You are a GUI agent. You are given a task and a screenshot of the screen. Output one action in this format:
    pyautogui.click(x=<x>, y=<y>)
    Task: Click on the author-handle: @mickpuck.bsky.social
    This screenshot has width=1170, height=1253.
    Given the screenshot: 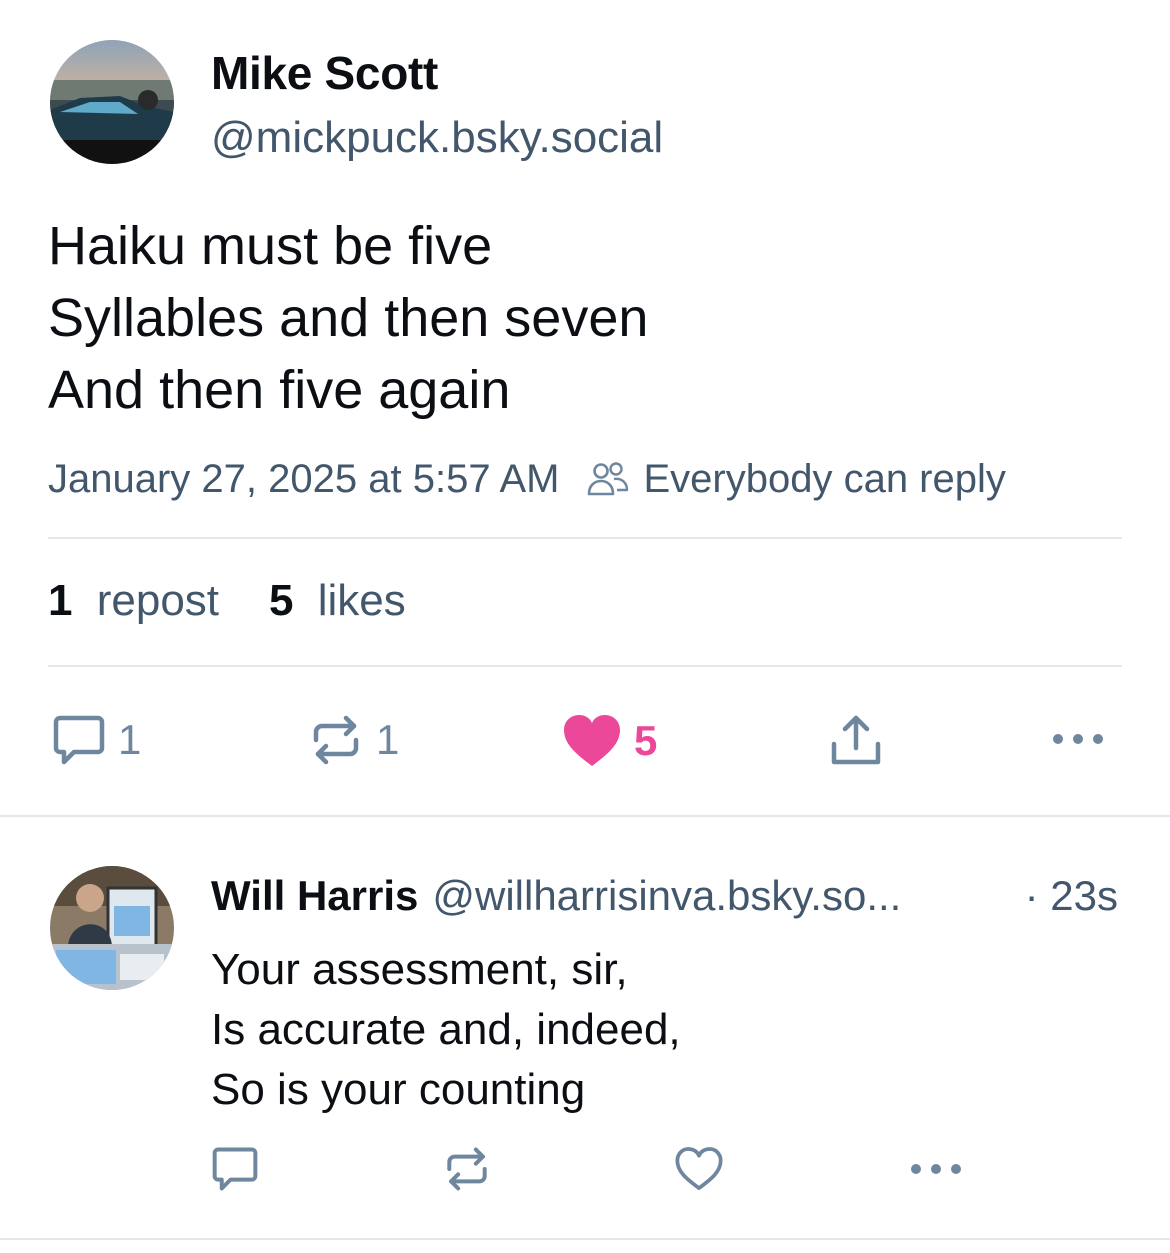 What is the action you would take?
    pyautogui.click(x=437, y=138)
    